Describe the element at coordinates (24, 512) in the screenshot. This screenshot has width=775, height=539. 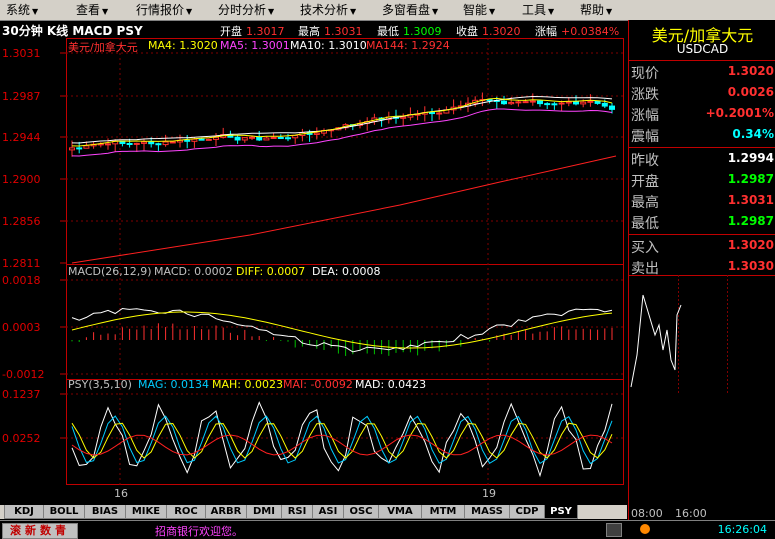
I see `tab-kdj: KDJ` at that location.